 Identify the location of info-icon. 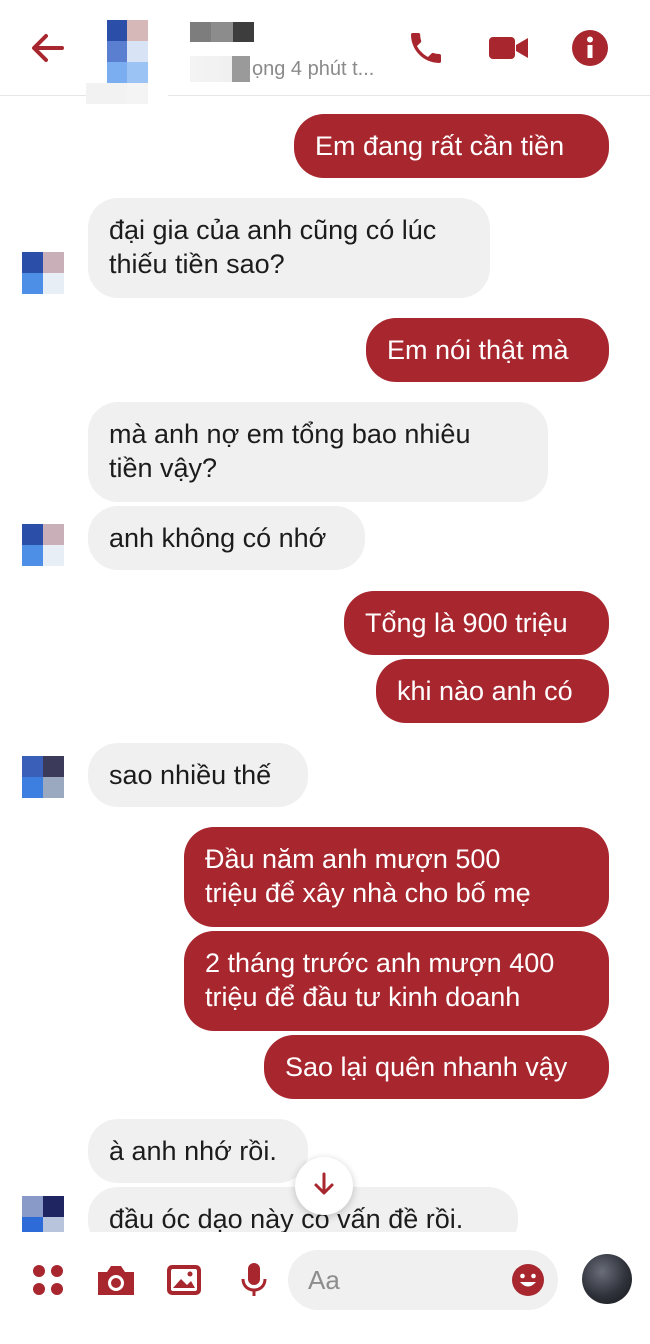
(590, 48).